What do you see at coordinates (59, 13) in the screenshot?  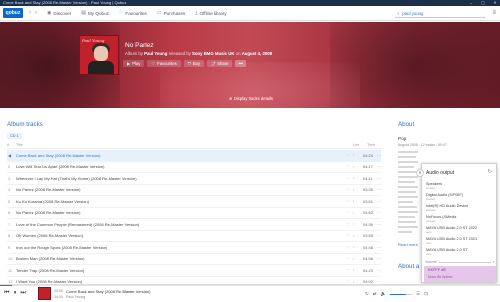 I see `nav-item-discover: ◉ Discover` at bounding box center [59, 13].